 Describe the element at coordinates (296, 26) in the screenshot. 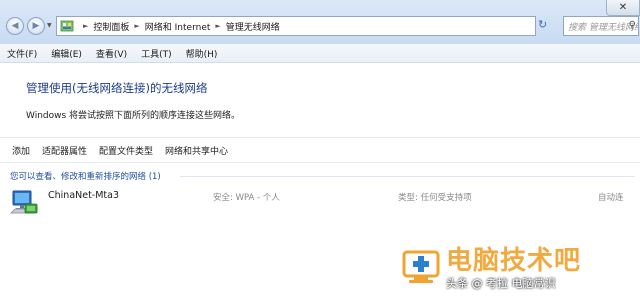

I see `address-field: ► 控制面板 ► 网络和 Internet ► 管理无线网络` at that location.